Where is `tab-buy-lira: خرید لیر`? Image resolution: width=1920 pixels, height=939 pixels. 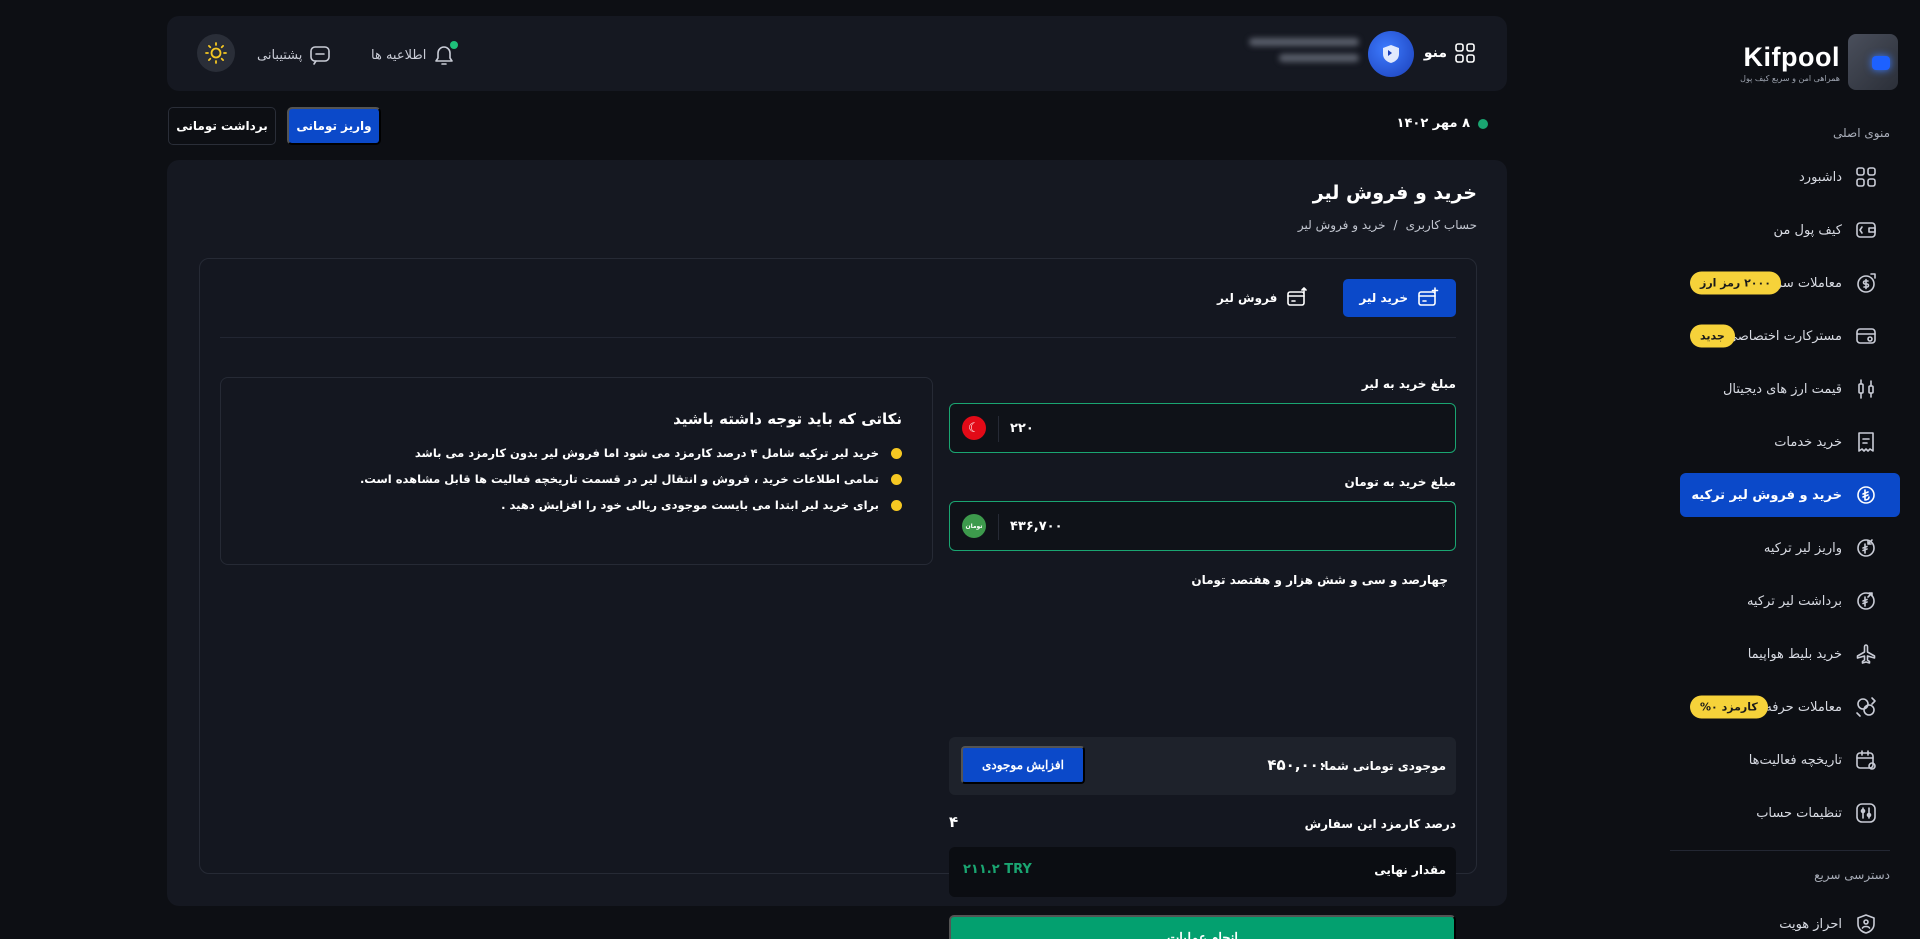
tab-buy-lira: خرید لیر is located at coordinates (1399, 298).